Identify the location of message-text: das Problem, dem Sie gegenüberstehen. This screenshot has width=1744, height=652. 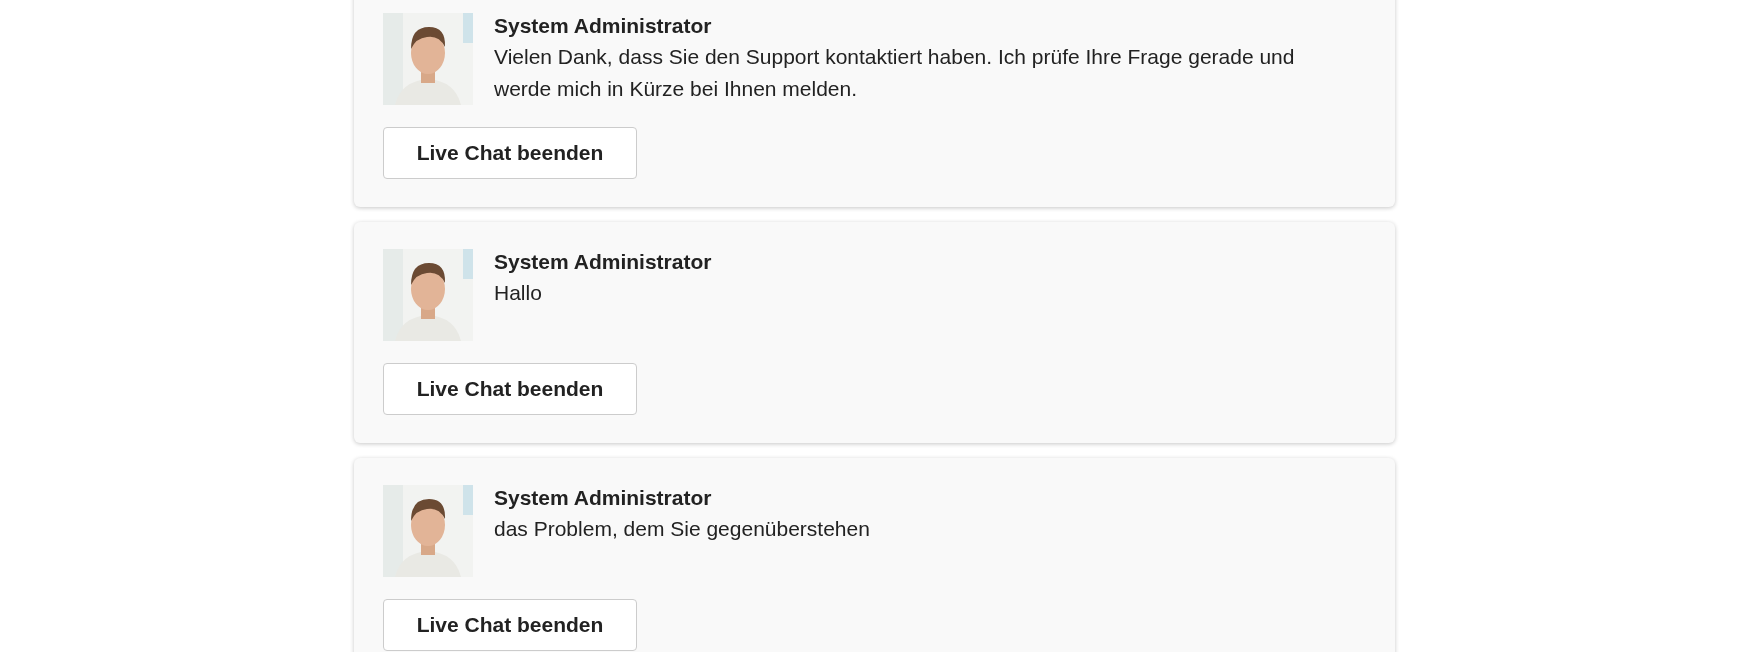
(682, 529).